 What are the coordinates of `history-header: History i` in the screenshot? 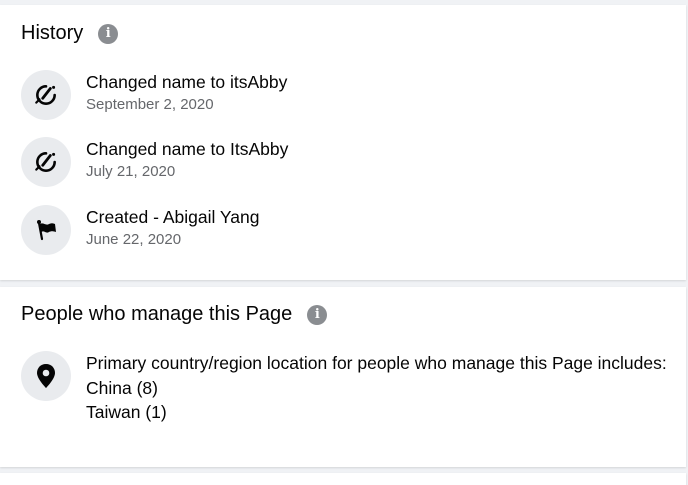 It's located at (70, 33).